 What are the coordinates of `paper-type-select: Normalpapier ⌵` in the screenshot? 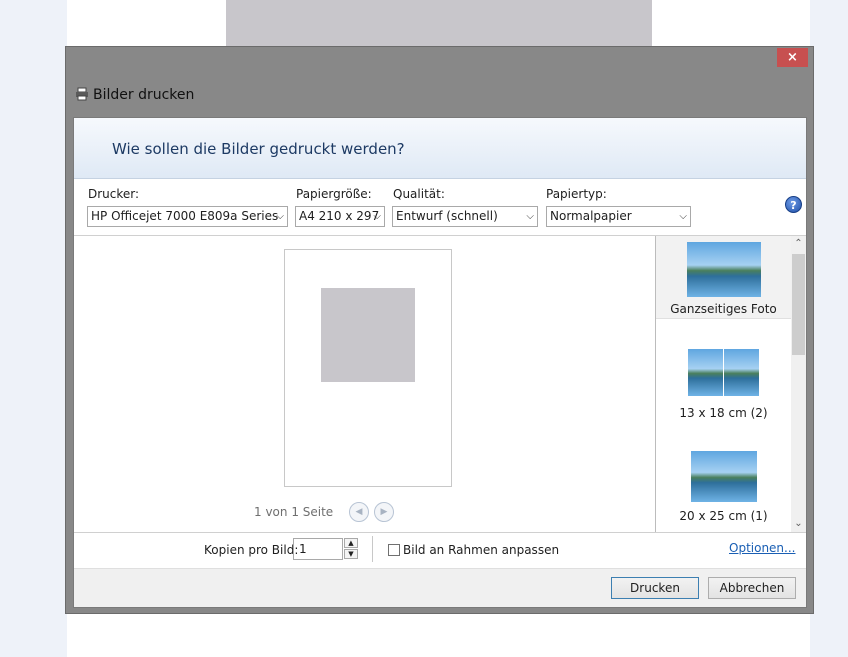 It's located at (618, 216).